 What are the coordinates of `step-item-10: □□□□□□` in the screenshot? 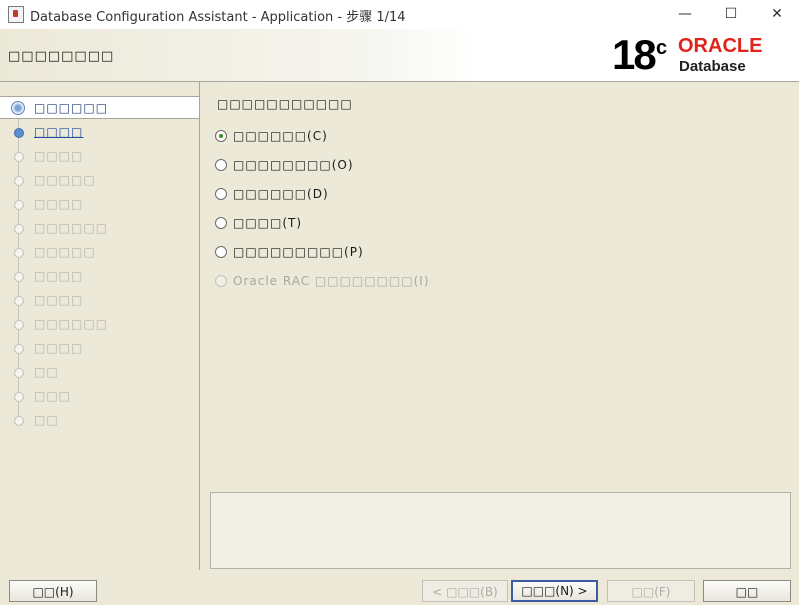 It's located at (99, 324).